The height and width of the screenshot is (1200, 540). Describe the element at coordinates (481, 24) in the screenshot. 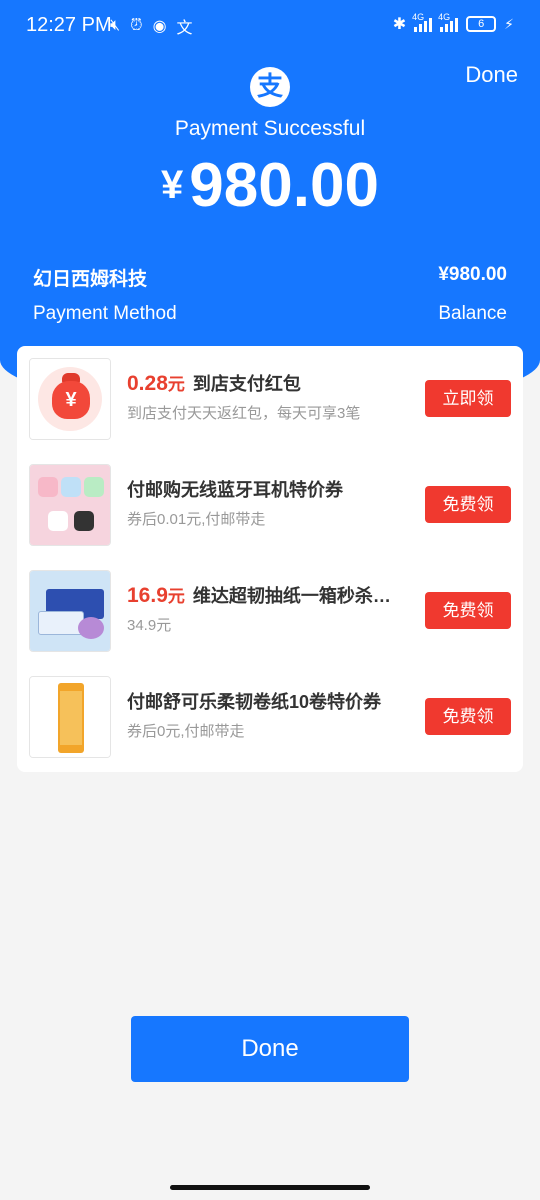

I see `battery-icon: 6` at that location.